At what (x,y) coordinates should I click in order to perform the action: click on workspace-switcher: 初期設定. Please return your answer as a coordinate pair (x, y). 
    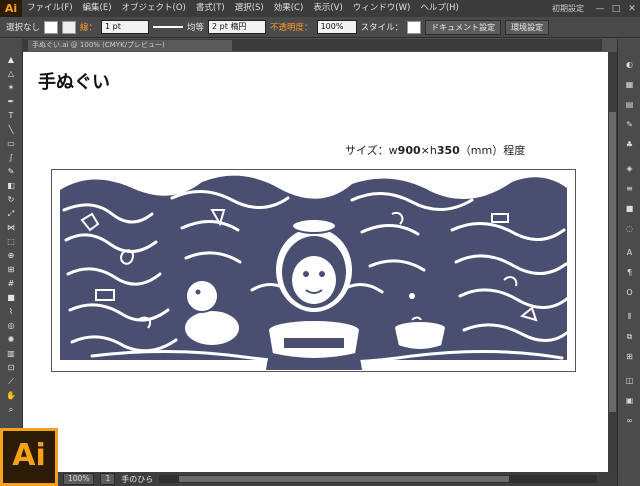
    Looking at the image, I should click on (568, 8).